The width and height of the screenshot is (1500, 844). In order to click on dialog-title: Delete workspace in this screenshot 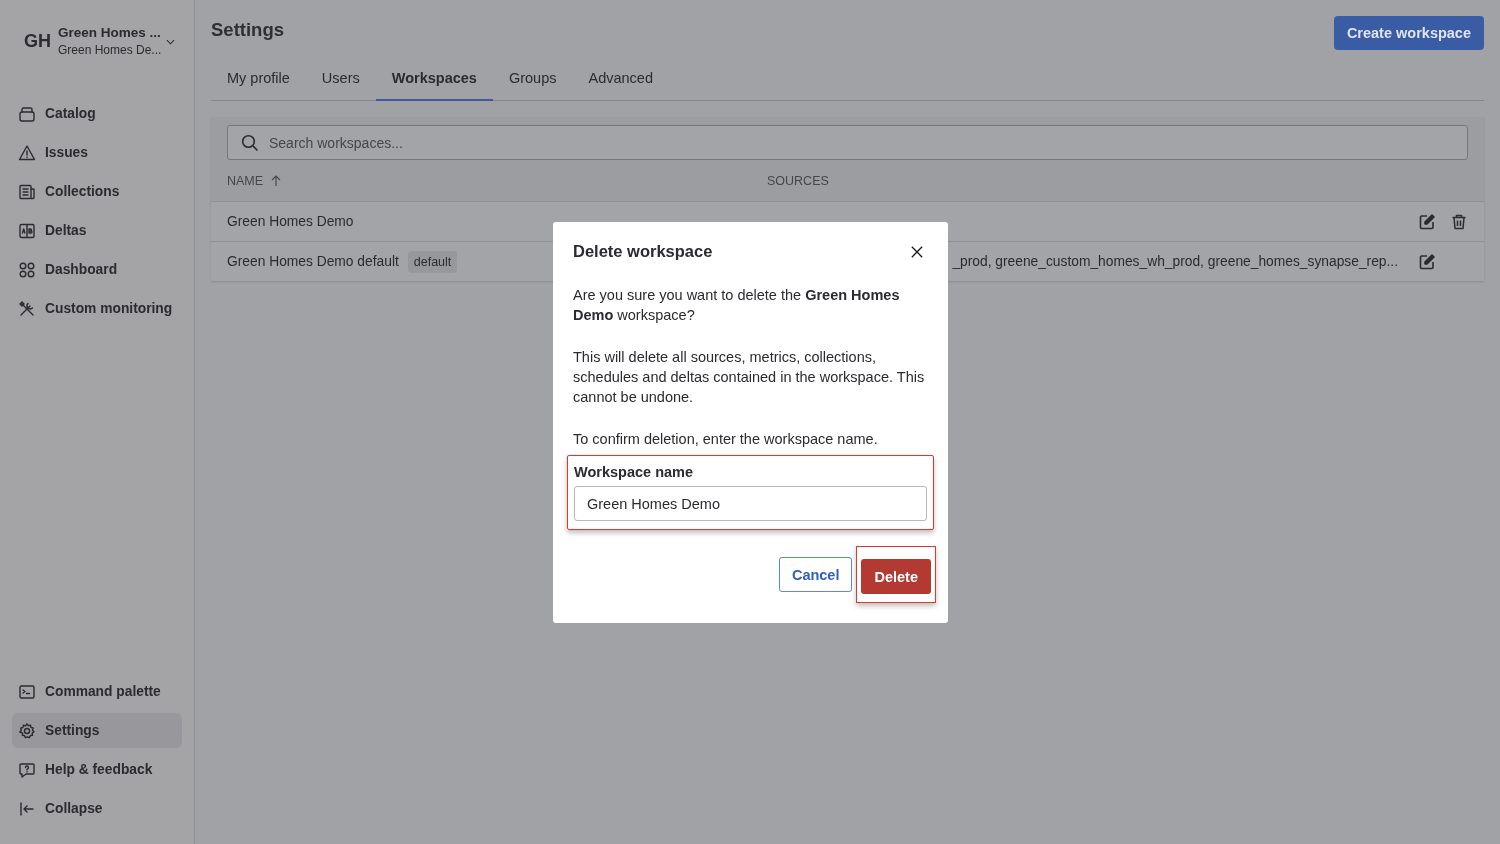, I will do `click(643, 251)`.